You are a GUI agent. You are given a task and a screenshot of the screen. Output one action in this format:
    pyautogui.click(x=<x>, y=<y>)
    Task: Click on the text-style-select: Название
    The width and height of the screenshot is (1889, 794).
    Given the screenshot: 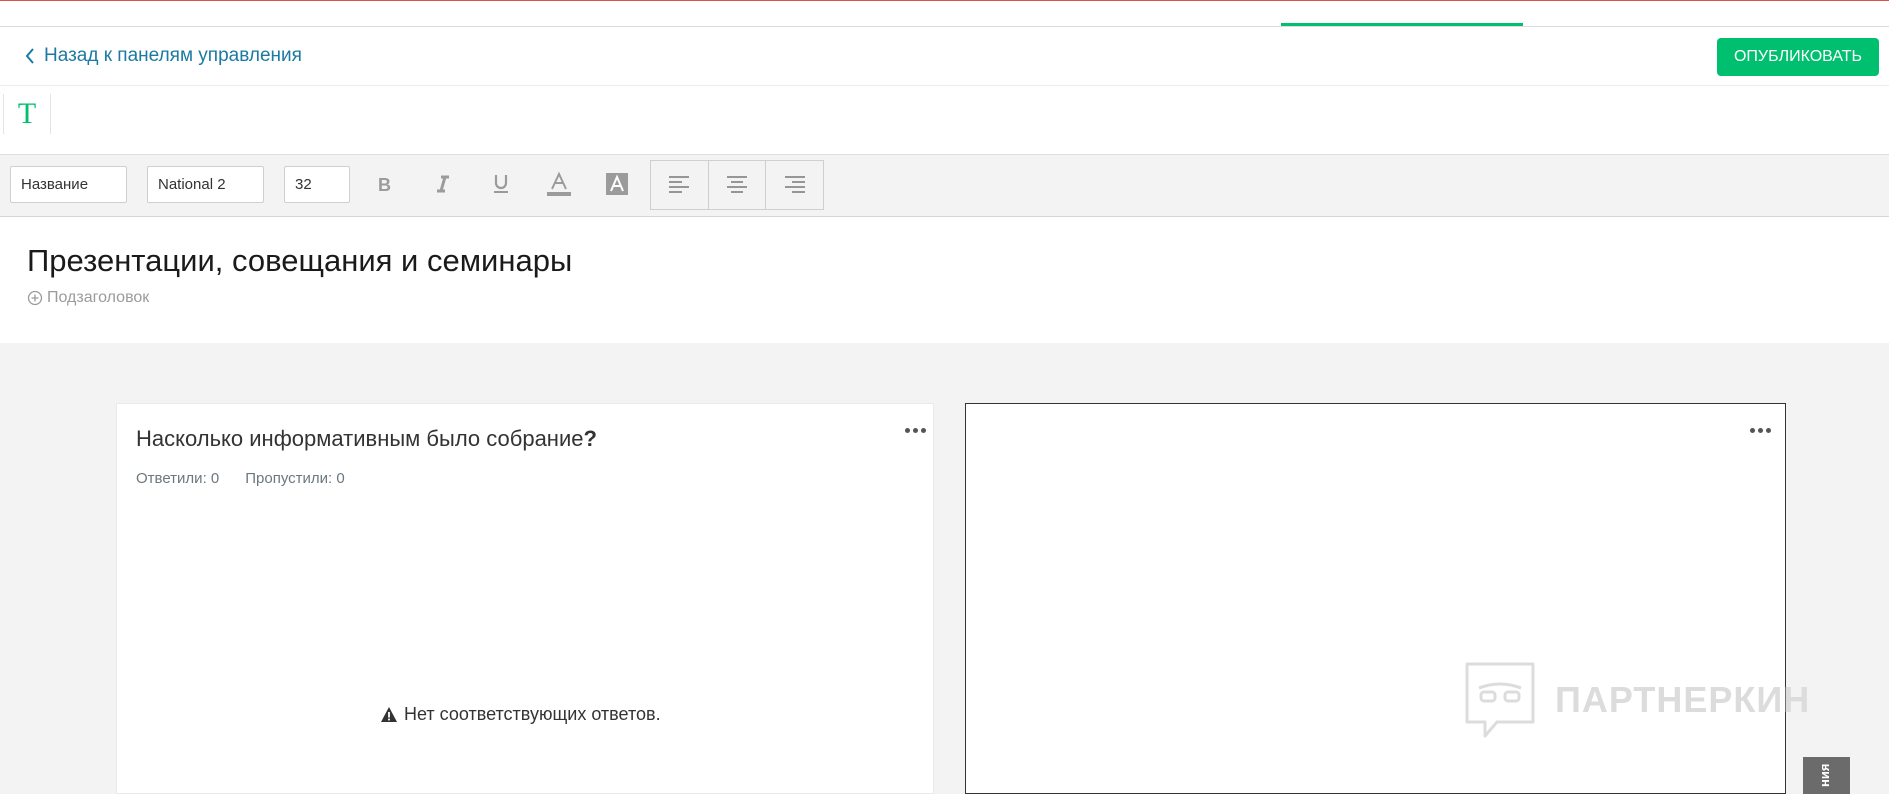 What is the action you would take?
    pyautogui.click(x=68, y=184)
    